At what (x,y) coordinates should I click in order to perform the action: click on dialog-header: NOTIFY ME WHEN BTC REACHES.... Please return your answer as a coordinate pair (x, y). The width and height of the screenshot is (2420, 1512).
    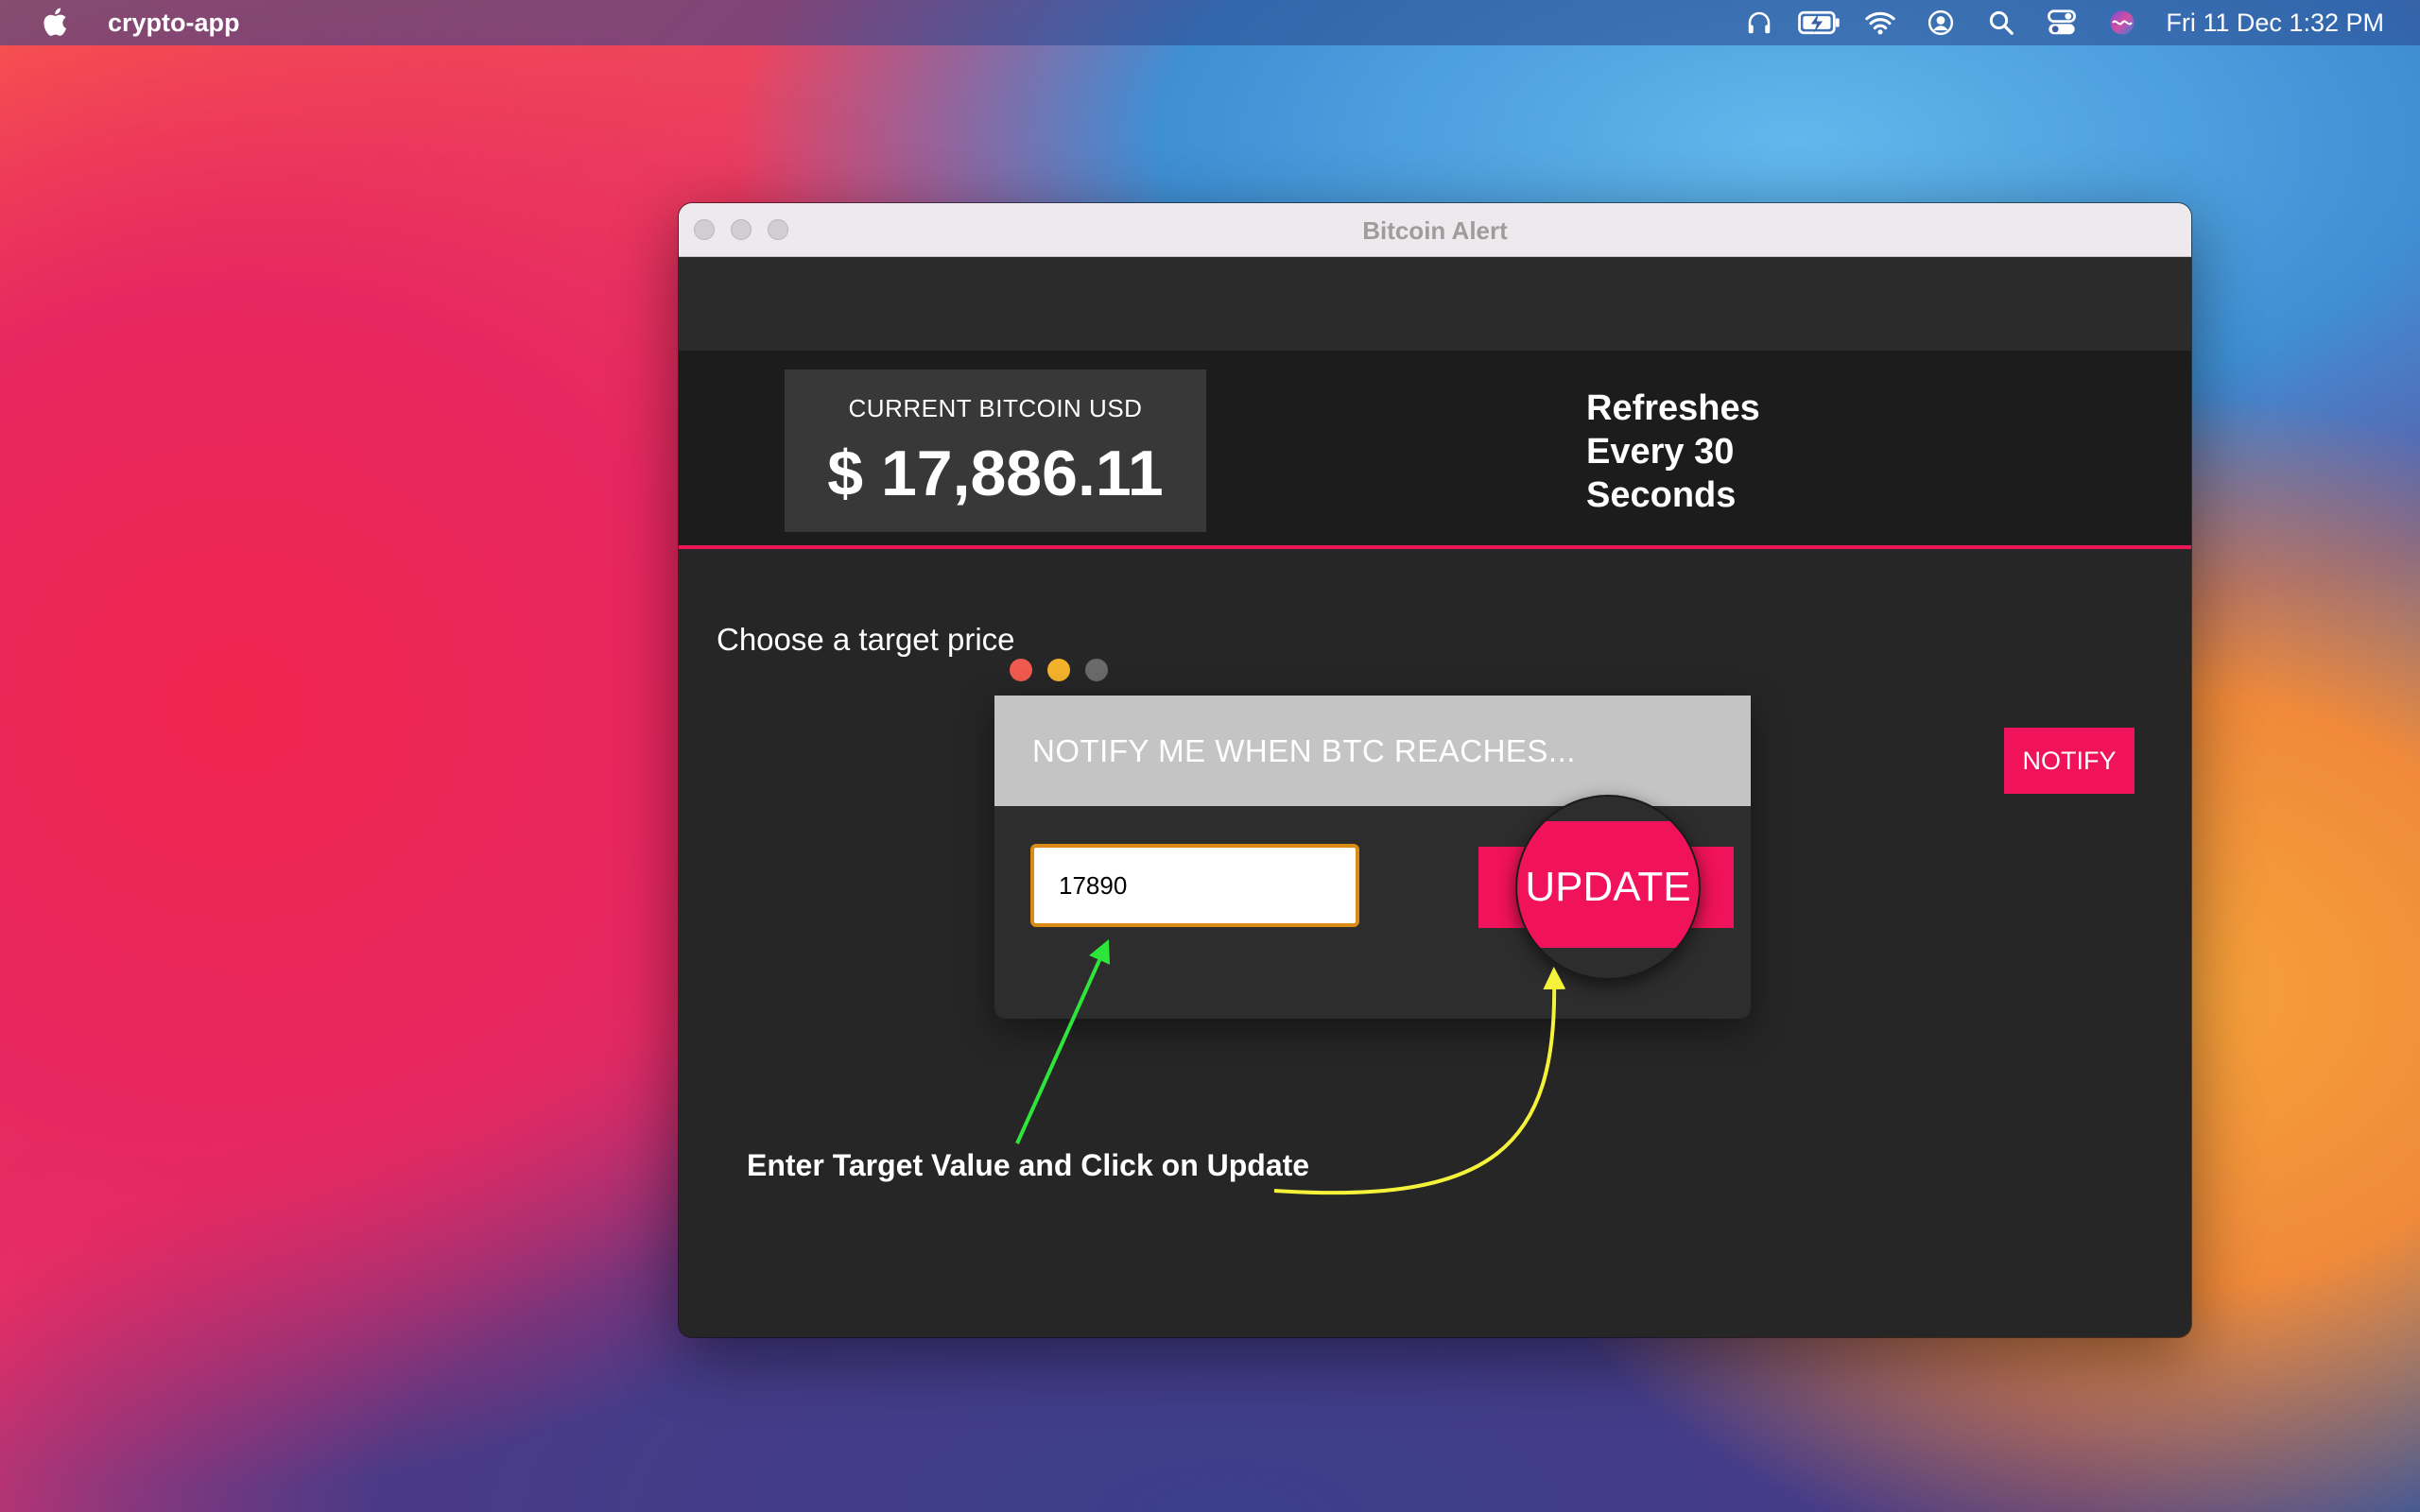
    Looking at the image, I should click on (1373, 751).